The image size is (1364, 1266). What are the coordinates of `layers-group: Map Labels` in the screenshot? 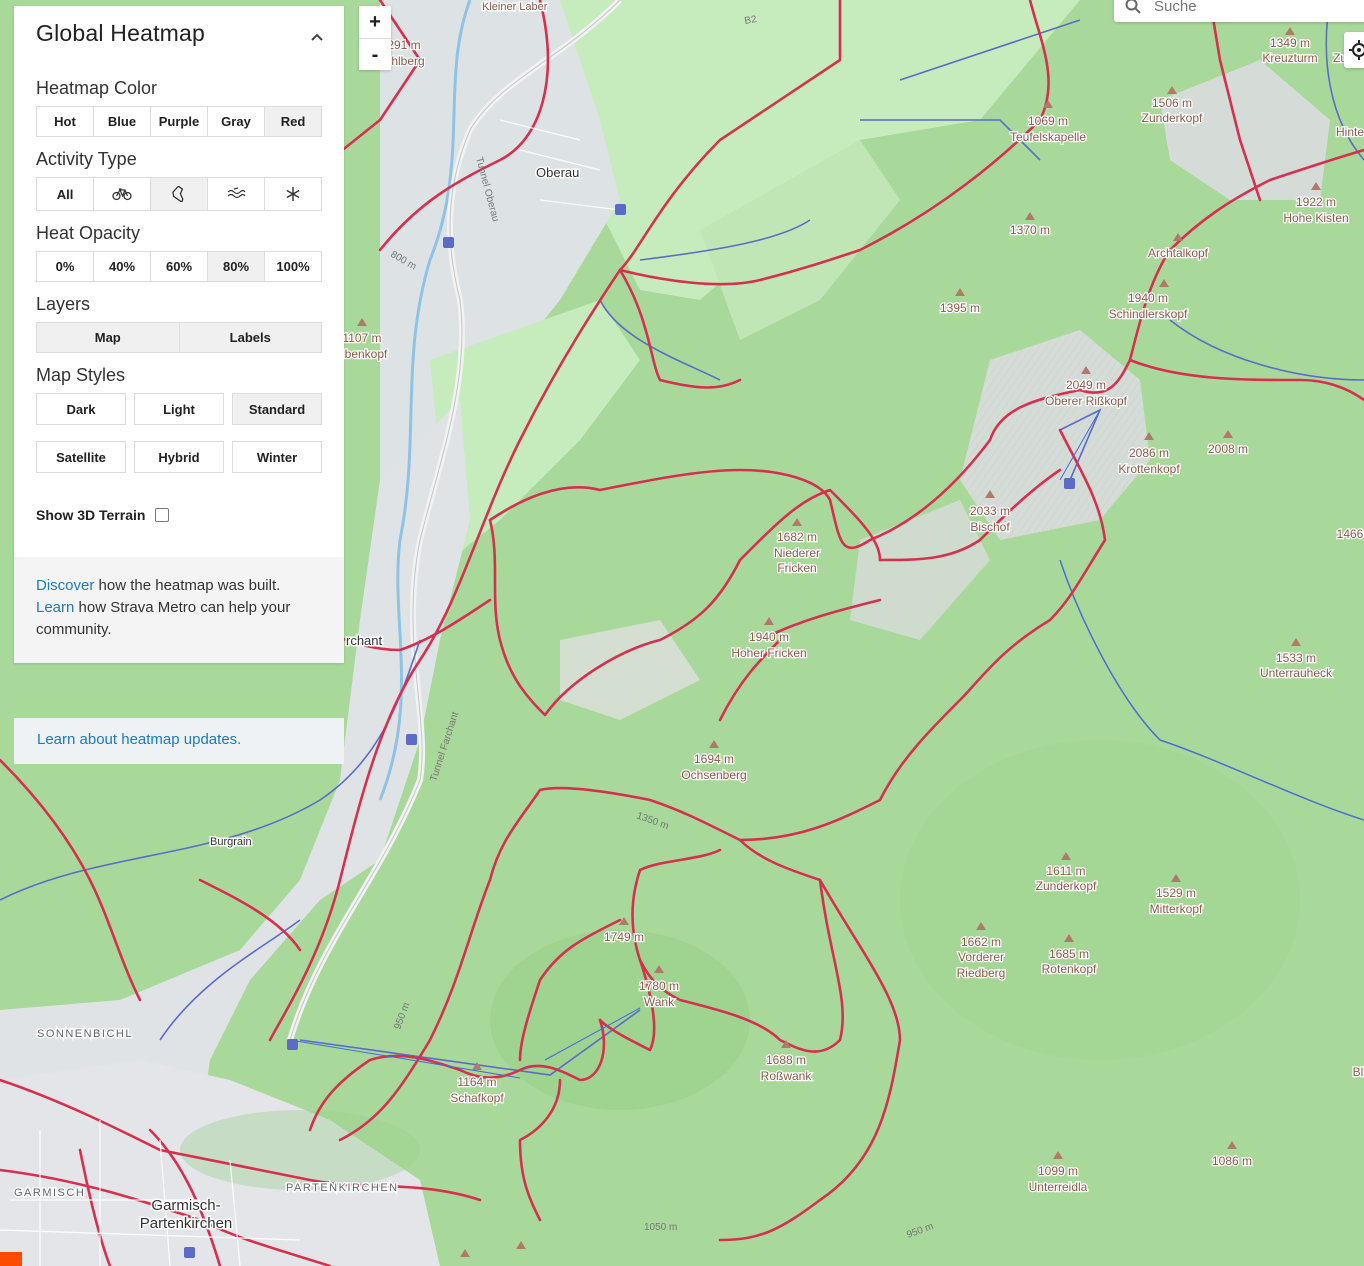 It's located at (179, 337).